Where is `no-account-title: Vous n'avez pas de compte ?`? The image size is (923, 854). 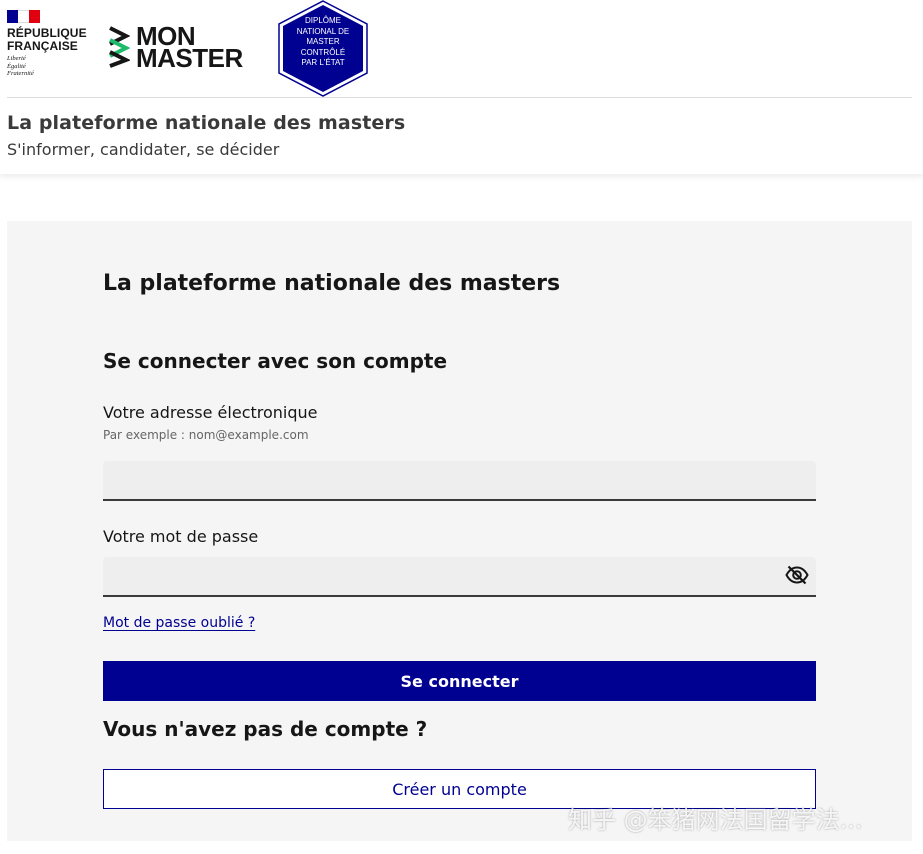
no-account-title: Vous n'avez pas de compte ? is located at coordinates (265, 729).